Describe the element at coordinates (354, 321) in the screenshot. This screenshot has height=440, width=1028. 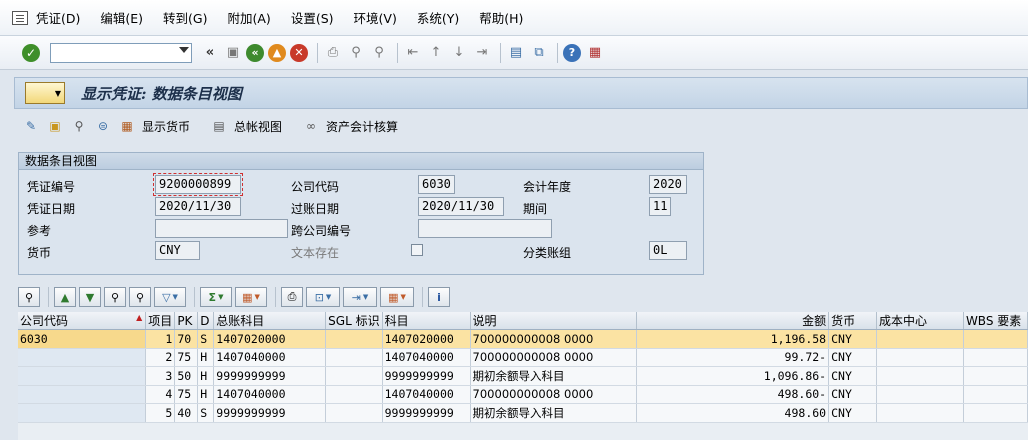
I see `col-sgl-indicator: SGL 标识` at that location.